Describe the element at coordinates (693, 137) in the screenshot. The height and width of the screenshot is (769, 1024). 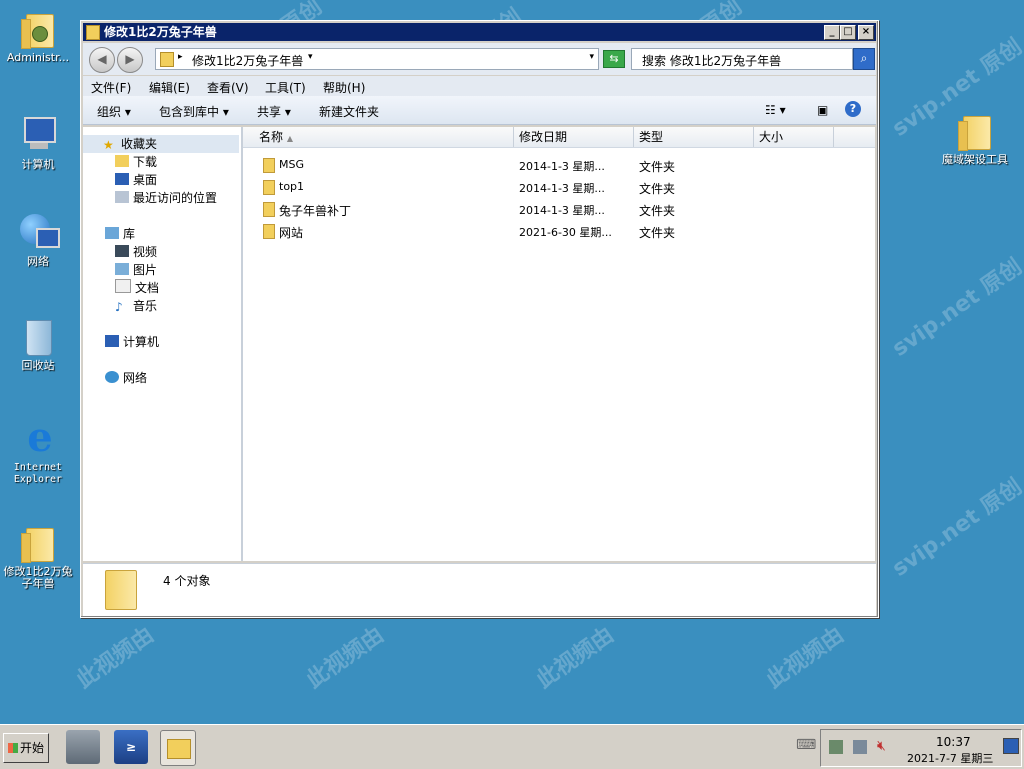
I see `column-type: 类型` at that location.